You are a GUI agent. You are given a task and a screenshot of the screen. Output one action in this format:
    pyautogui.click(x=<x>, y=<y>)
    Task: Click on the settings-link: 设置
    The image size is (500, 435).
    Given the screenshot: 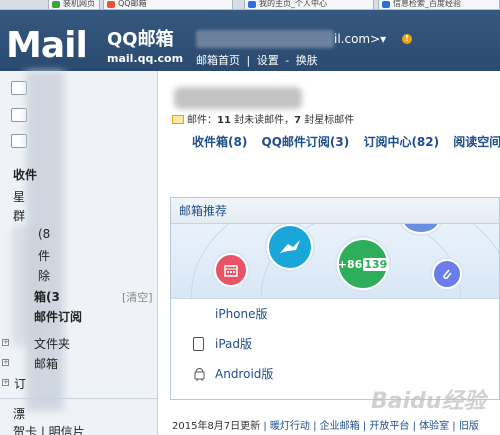 What is the action you would take?
    pyautogui.click(x=268, y=60)
    